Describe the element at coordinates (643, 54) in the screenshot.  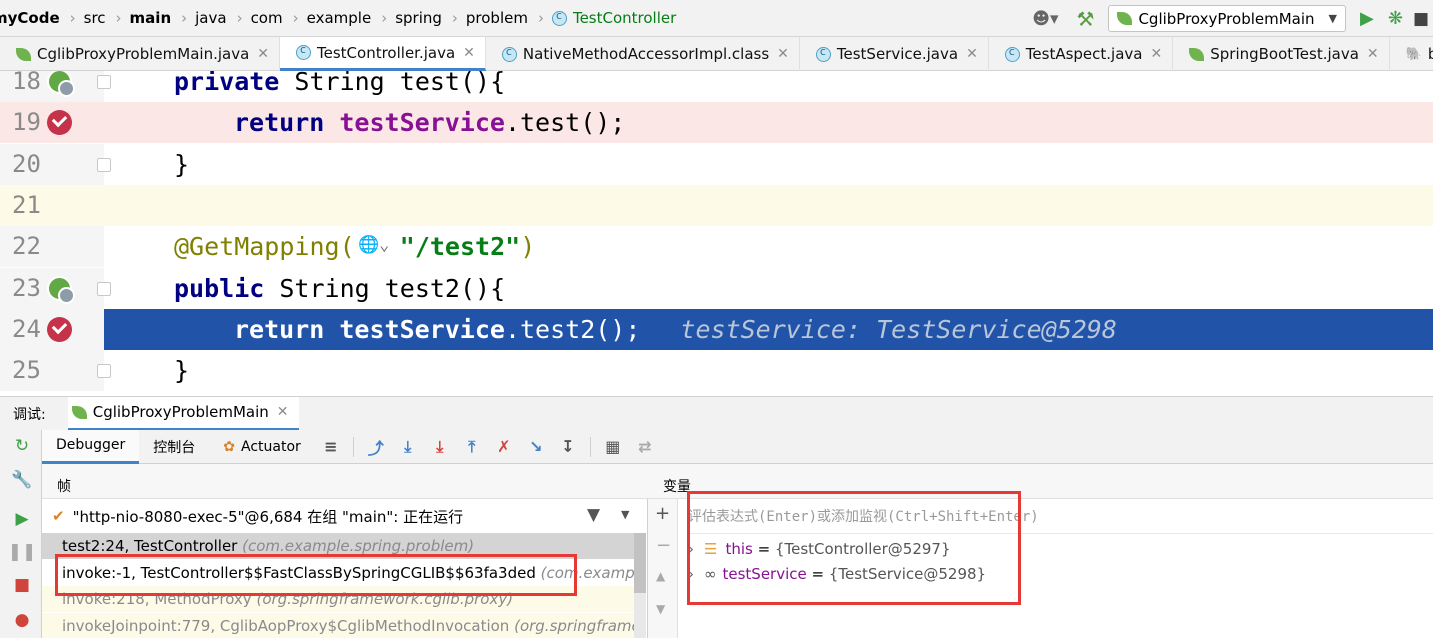
I see `editor-tab-2: NativeMethodAccessorImpl.class ✕` at that location.